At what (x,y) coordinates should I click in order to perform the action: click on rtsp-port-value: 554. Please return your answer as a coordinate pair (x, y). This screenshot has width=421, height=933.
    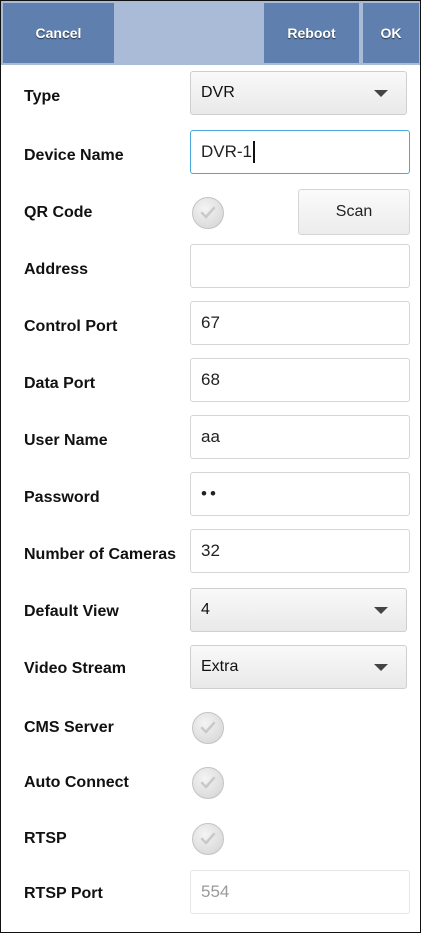
    Looking at the image, I should click on (215, 891).